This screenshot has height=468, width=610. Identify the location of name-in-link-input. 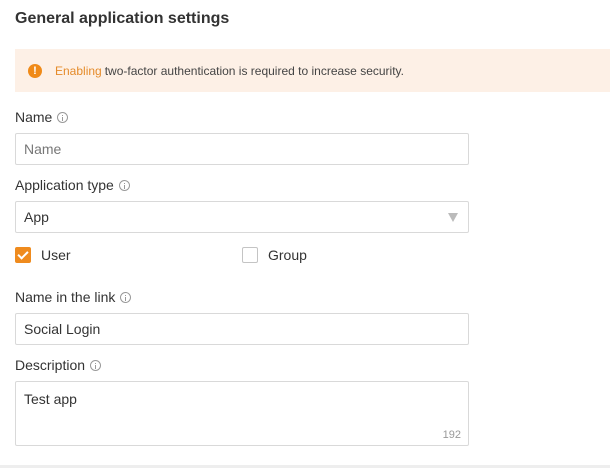
(242, 329).